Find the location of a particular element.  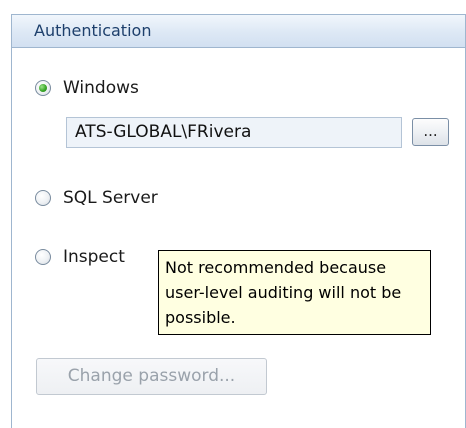

radio-option-sql-server: SQL Server is located at coordinates (96, 198).